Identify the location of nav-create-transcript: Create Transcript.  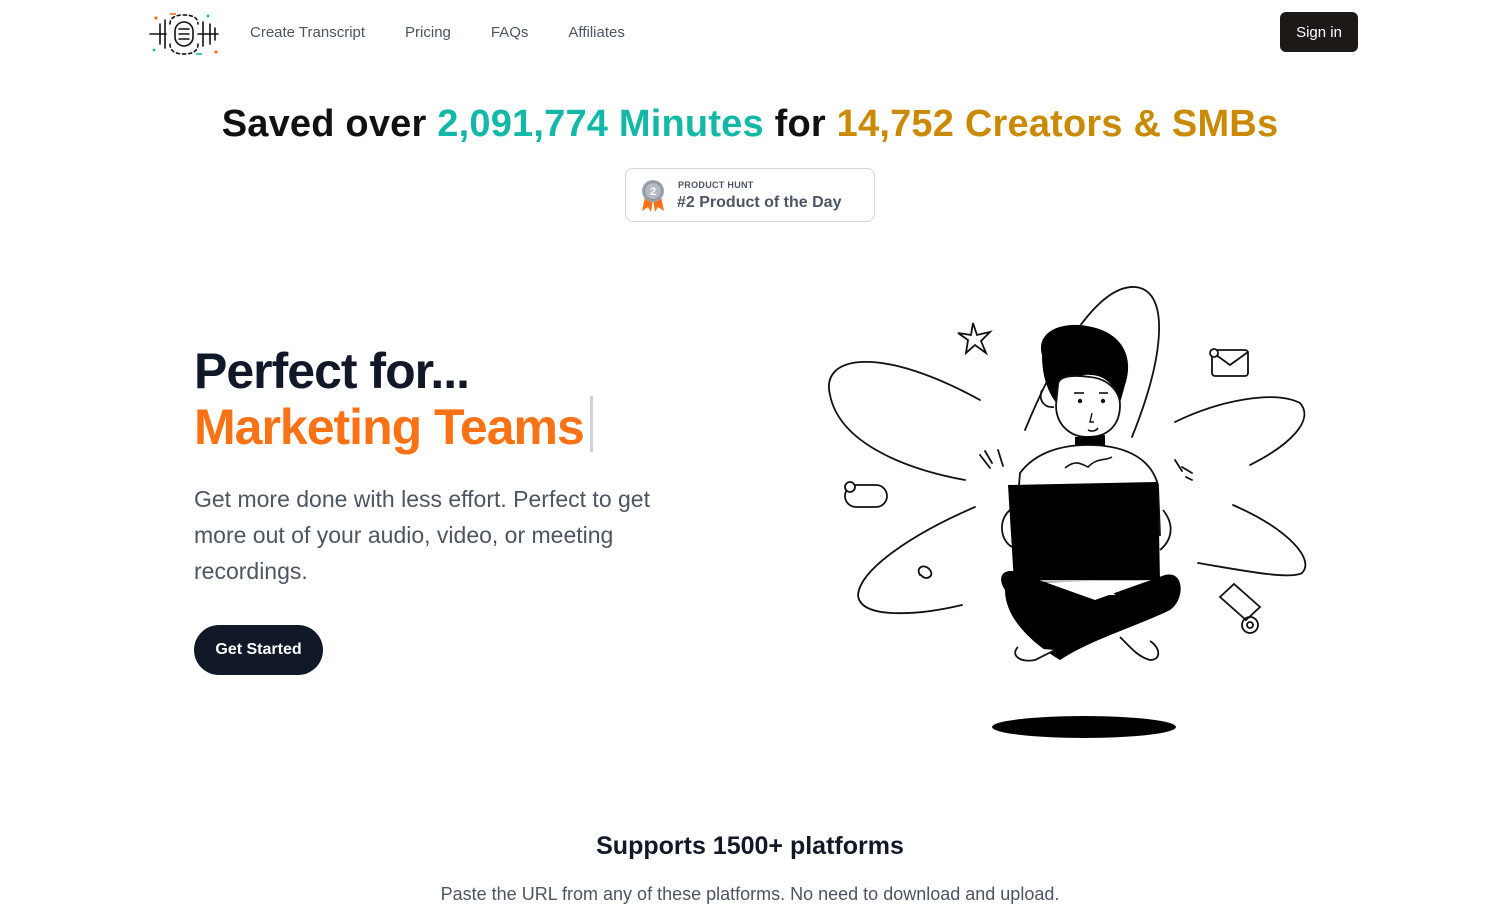
(307, 33).